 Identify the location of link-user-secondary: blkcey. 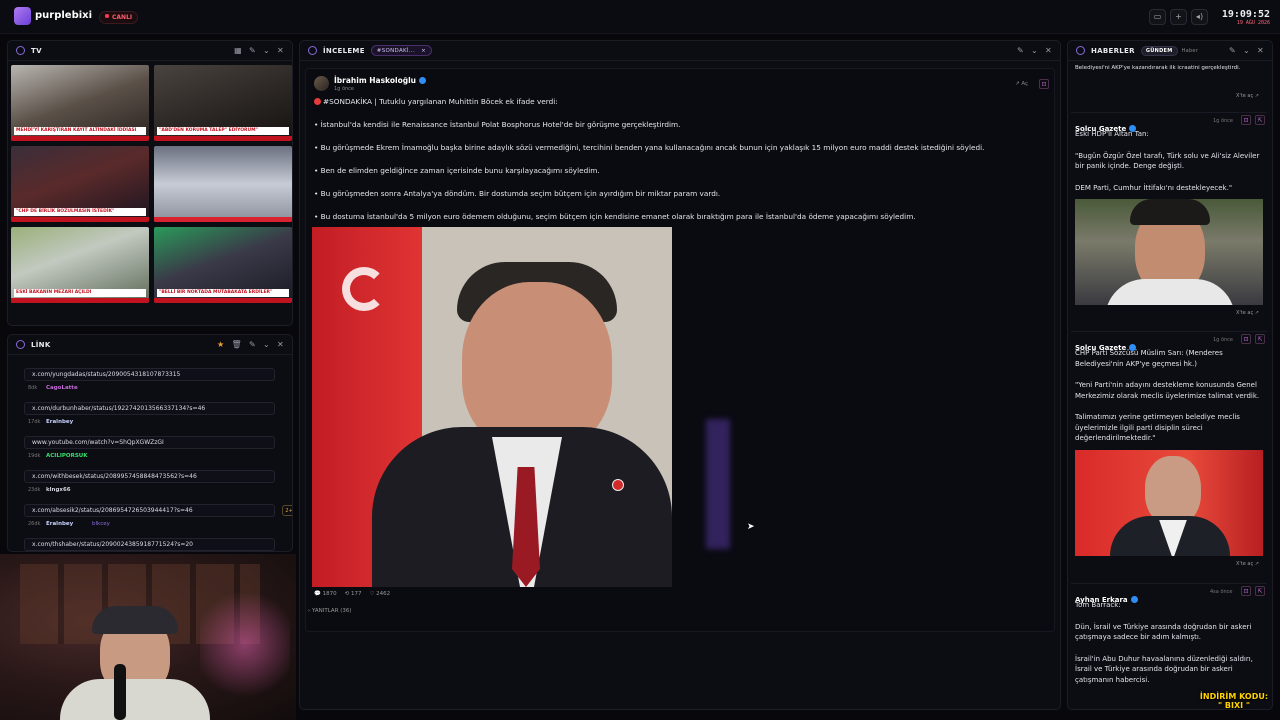
(101, 524).